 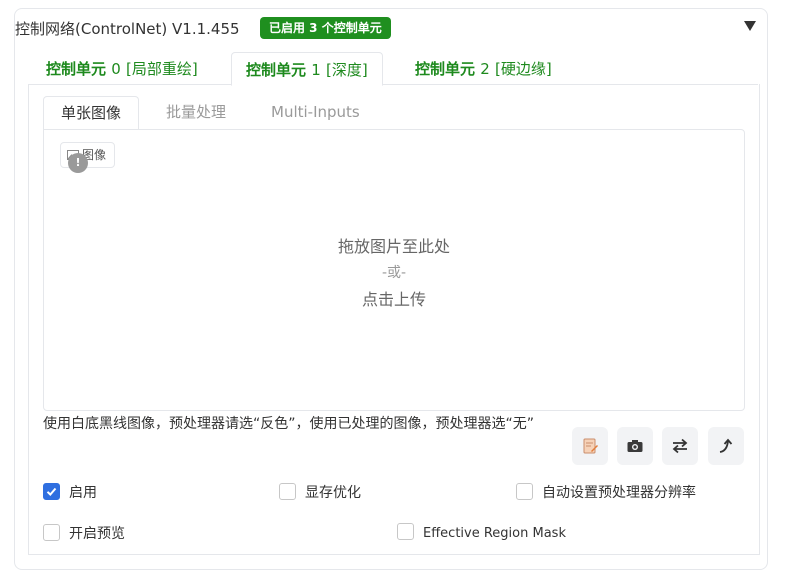 I want to click on tab-multi-inputs: Multi-Inputs, so click(x=315, y=112).